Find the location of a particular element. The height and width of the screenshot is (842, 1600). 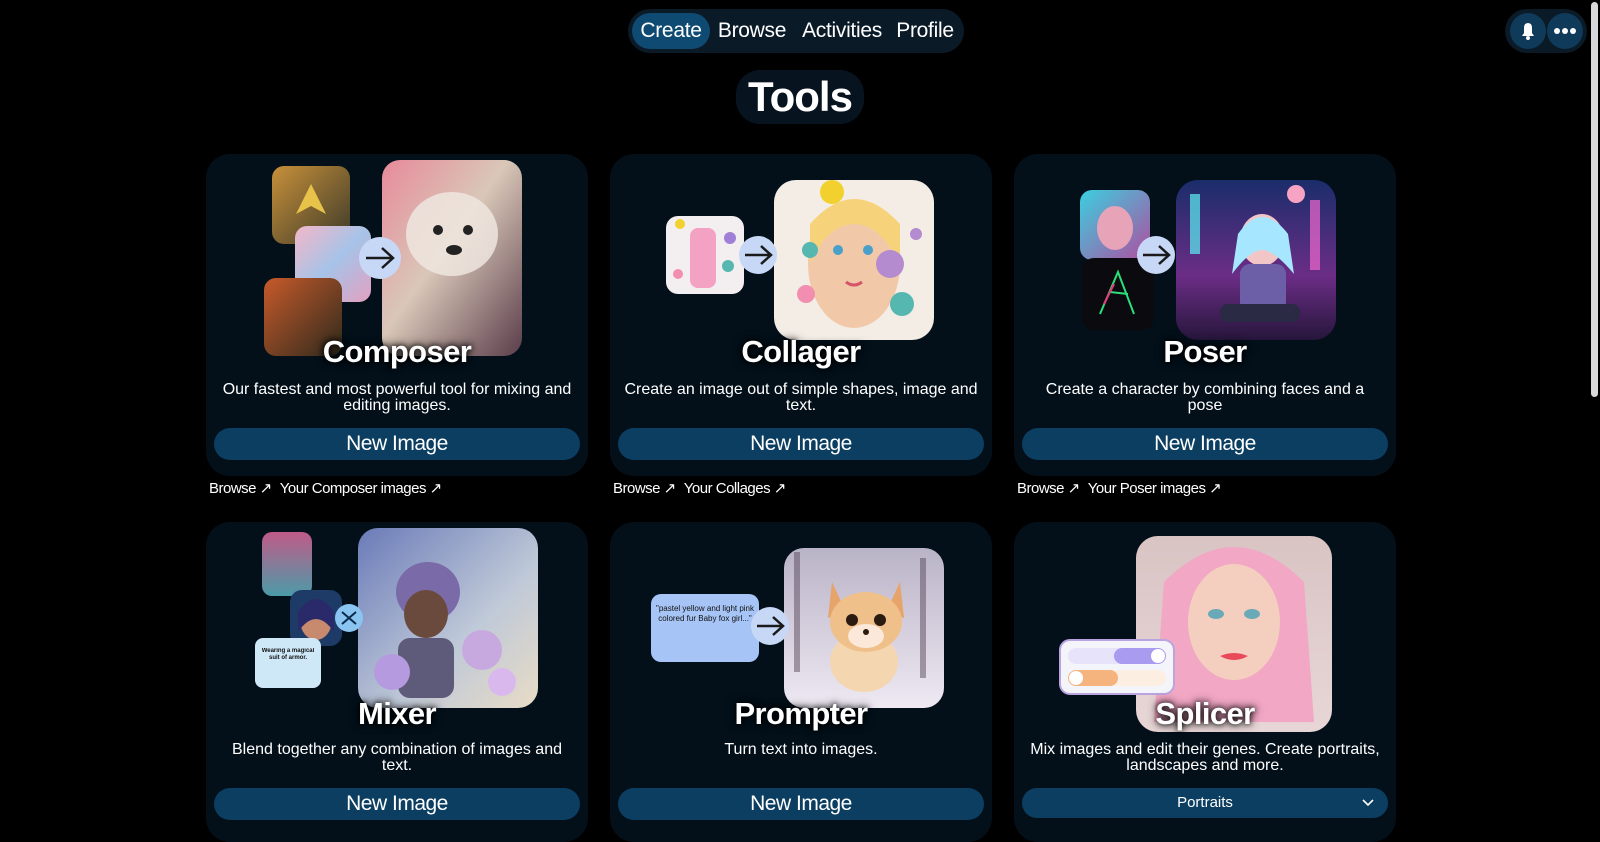

prompter-new-image-button: New Image is located at coordinates (801, 804).